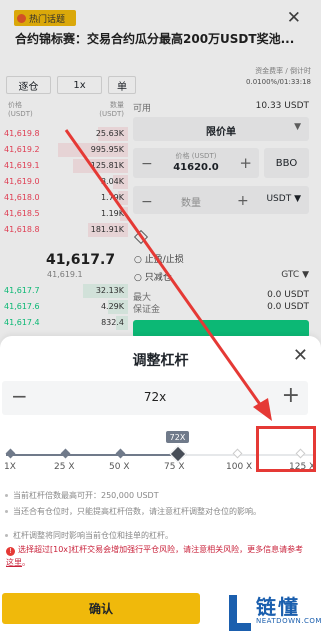  Describe the element at coordinates (161, 549) in the screenshot. I see `risk-warning-text: 选择超过[10x]杠杆交易会增加强行平仓风险，请注意相关风险，更多信息请参考` at that location.